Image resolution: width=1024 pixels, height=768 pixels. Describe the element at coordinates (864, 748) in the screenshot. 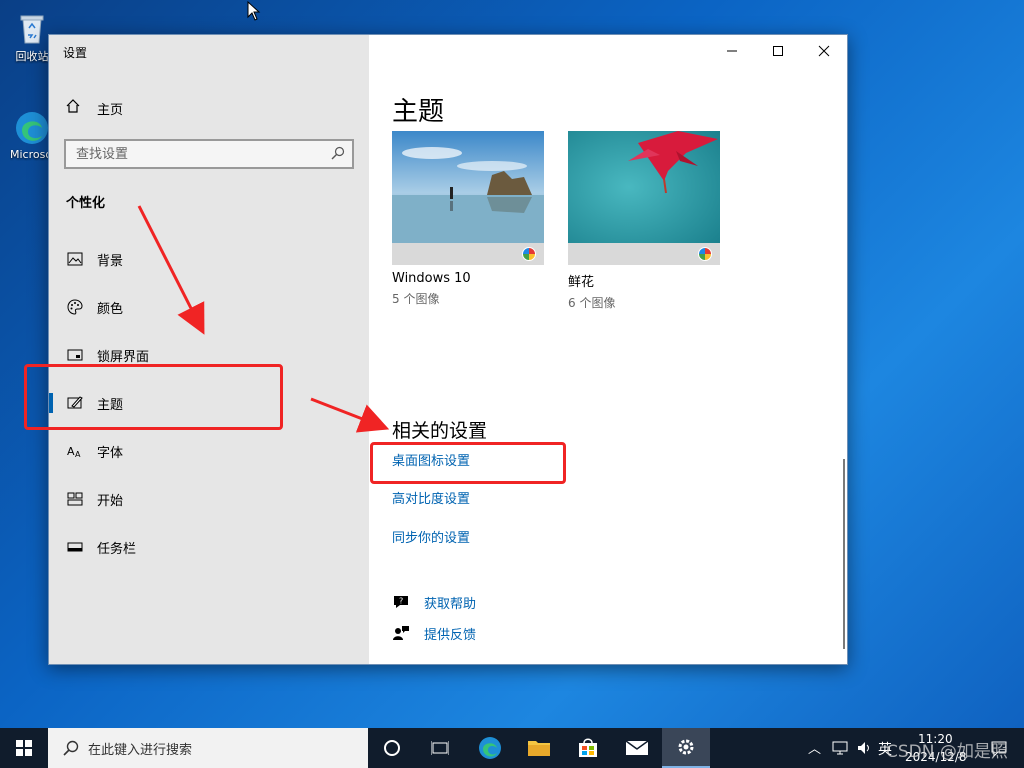

I see `volume-icon` at that location.